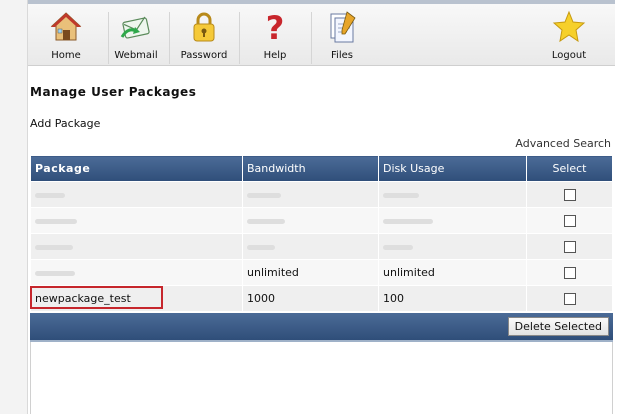 The image size is (617, 414). I want to click on home-button: Home, so click(66, 37).